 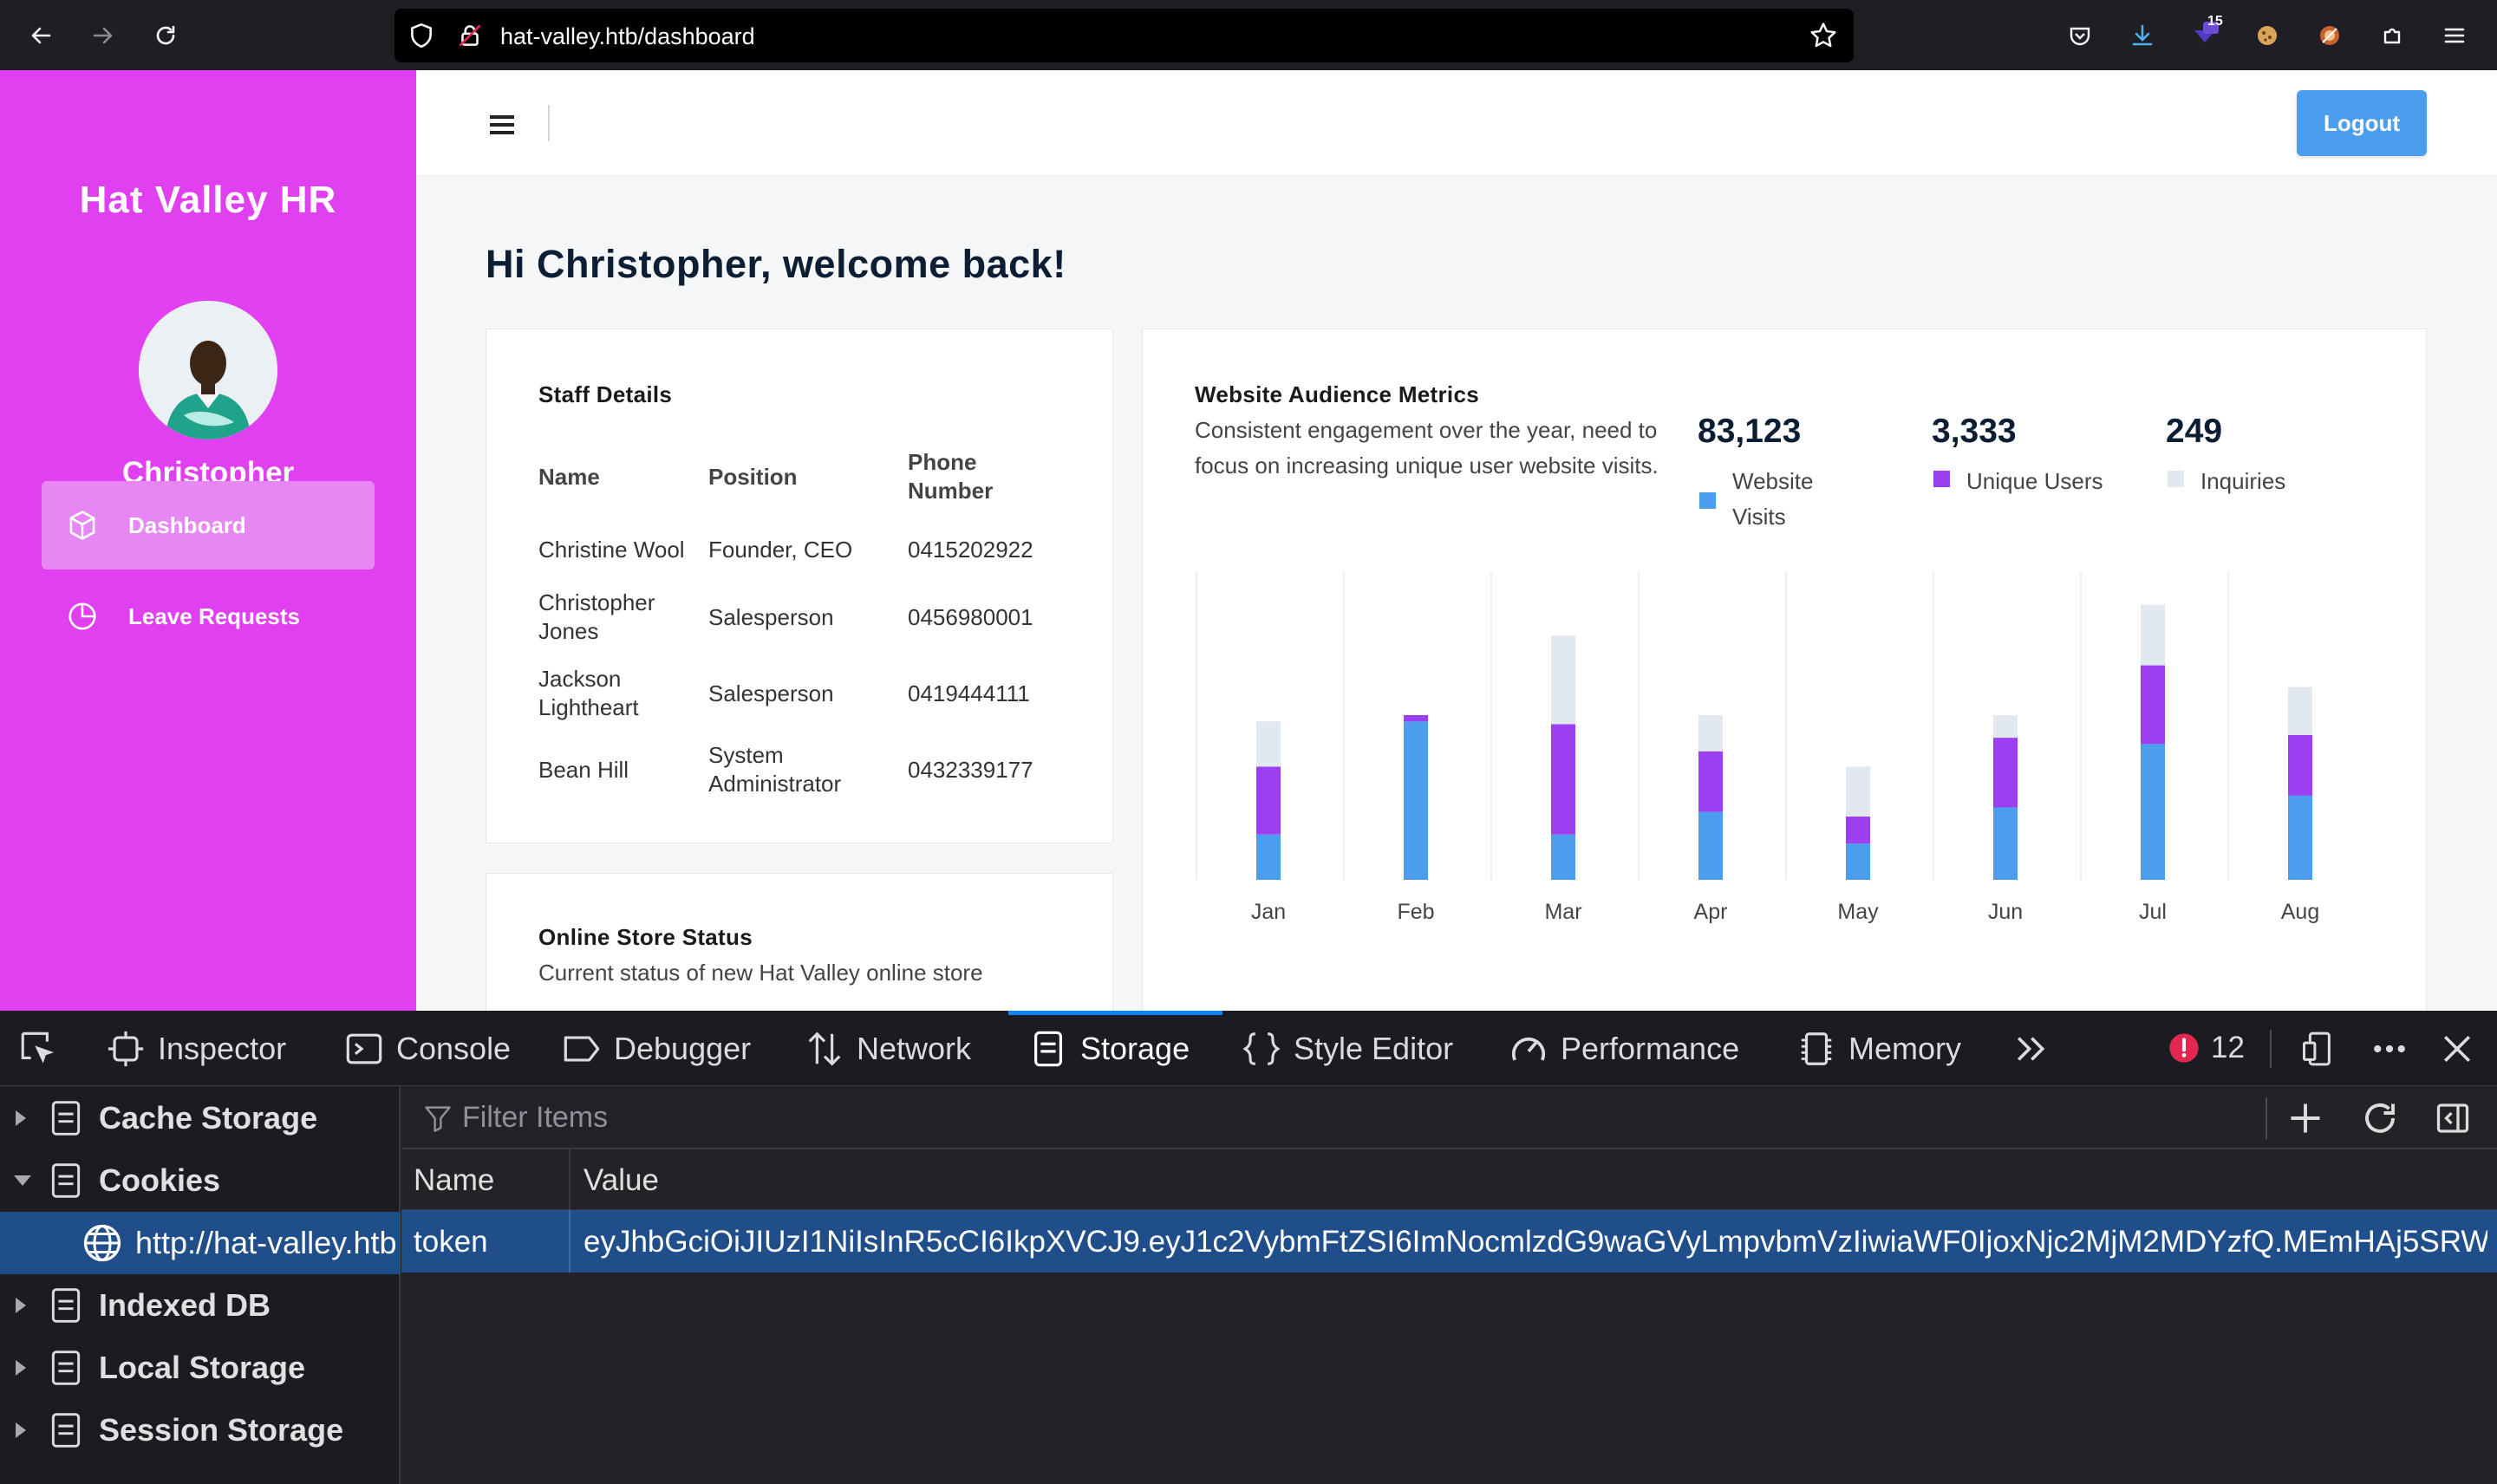 What do you see at coordinates (2380, 1118) in the screenshot?
I see `refresh-icon` at bounding box center [2380, 1118].